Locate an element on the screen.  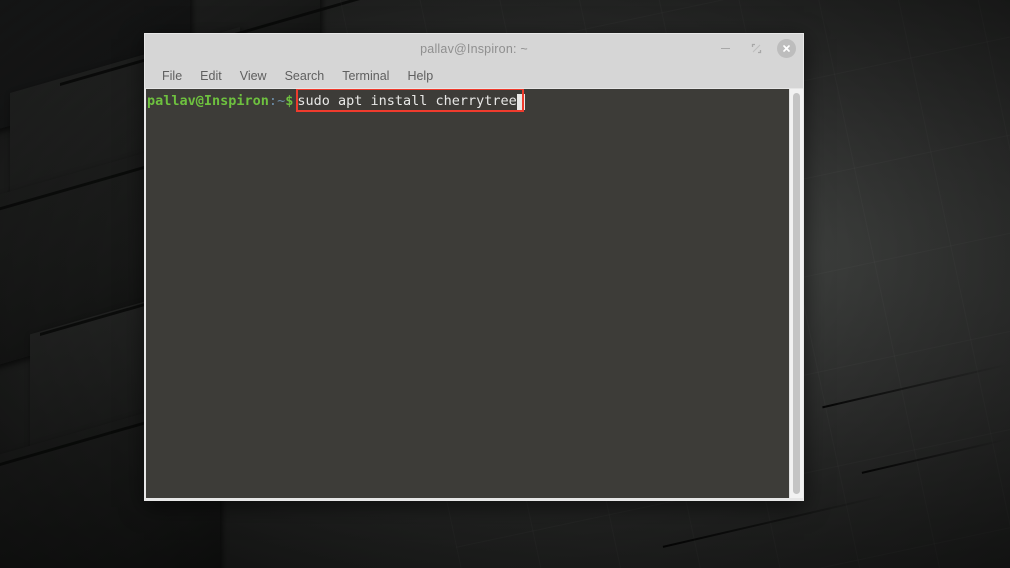
command-input: sudo apt install cherrytree is located at coordinates (410, 101).